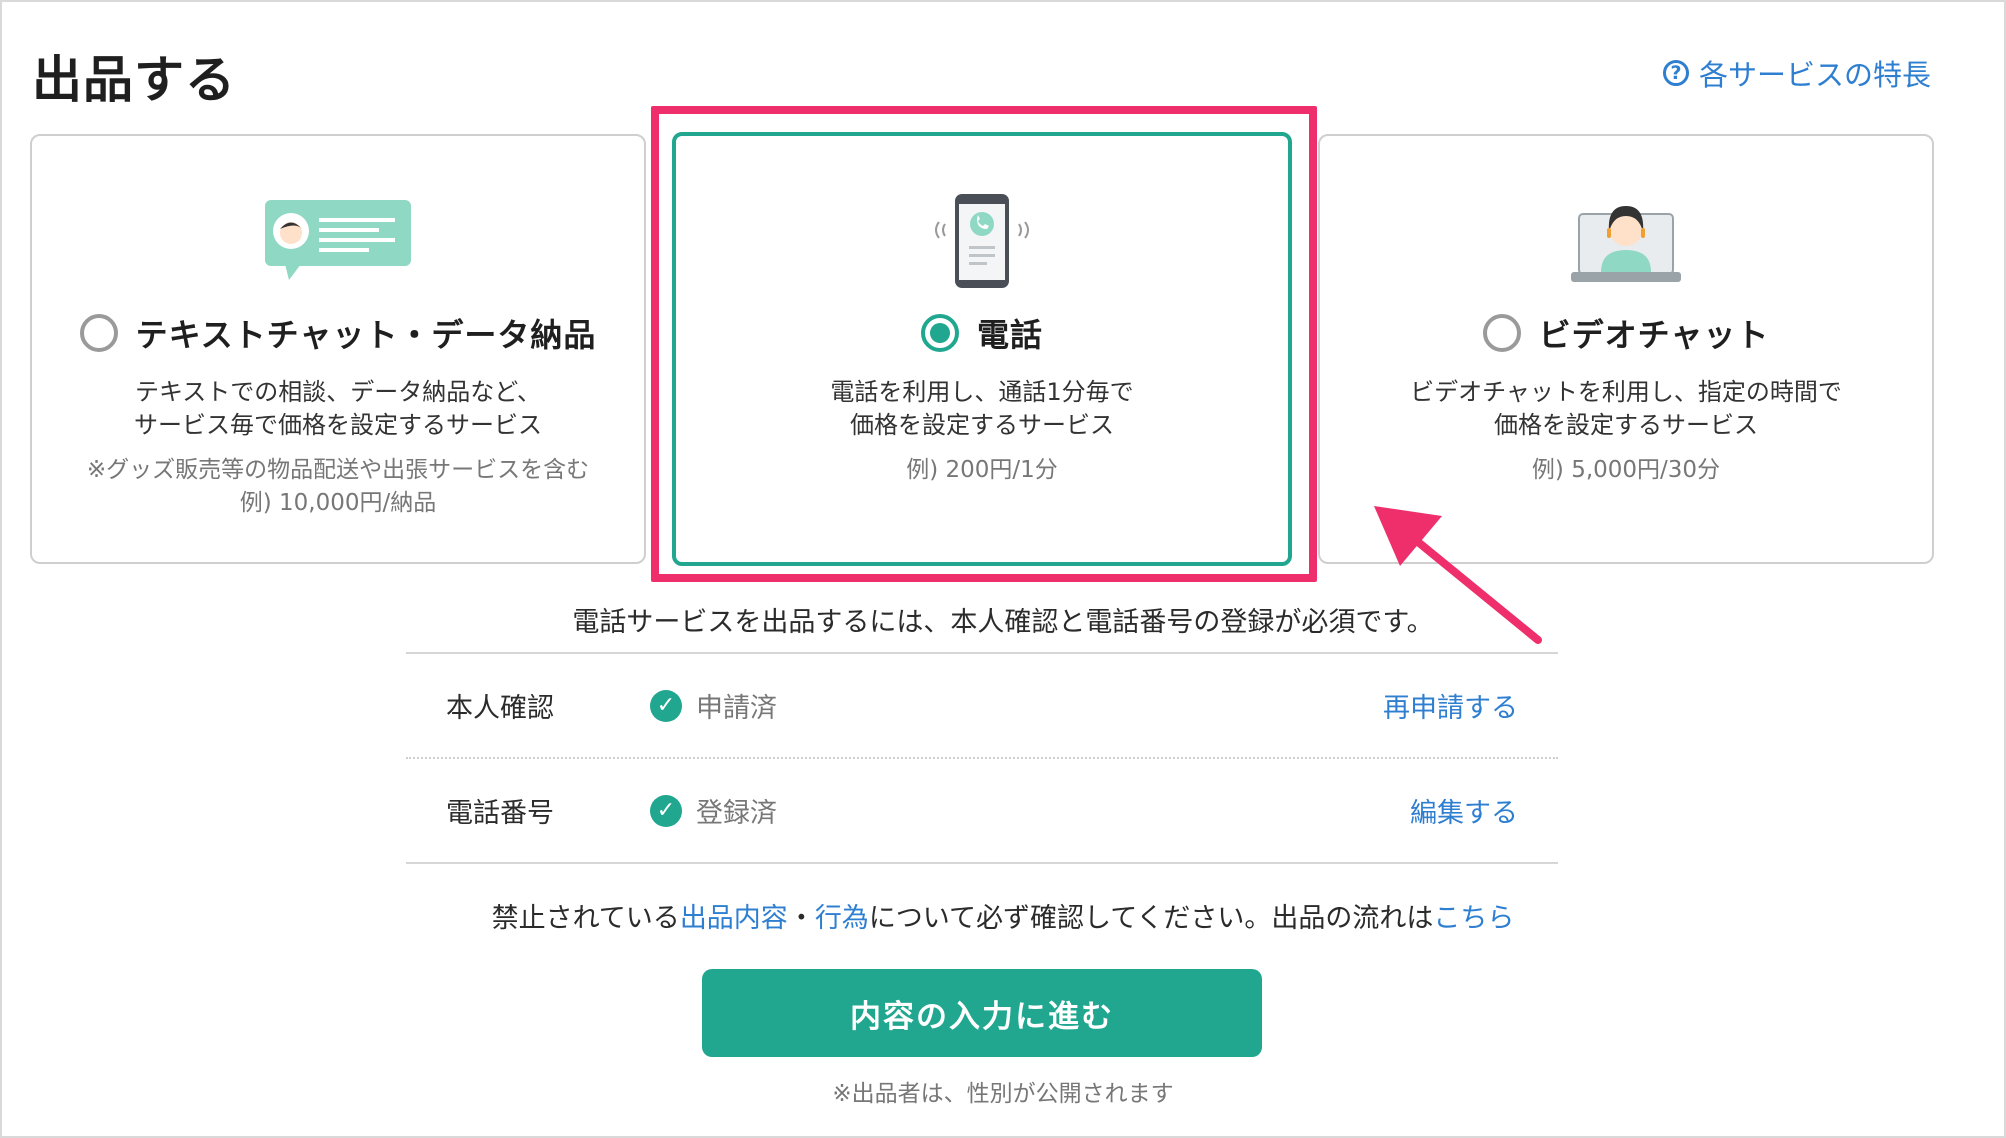 The image size is (2006, 1138). I want to click on service-option-video-chat: ビデオチャット, so click(1626, 333).